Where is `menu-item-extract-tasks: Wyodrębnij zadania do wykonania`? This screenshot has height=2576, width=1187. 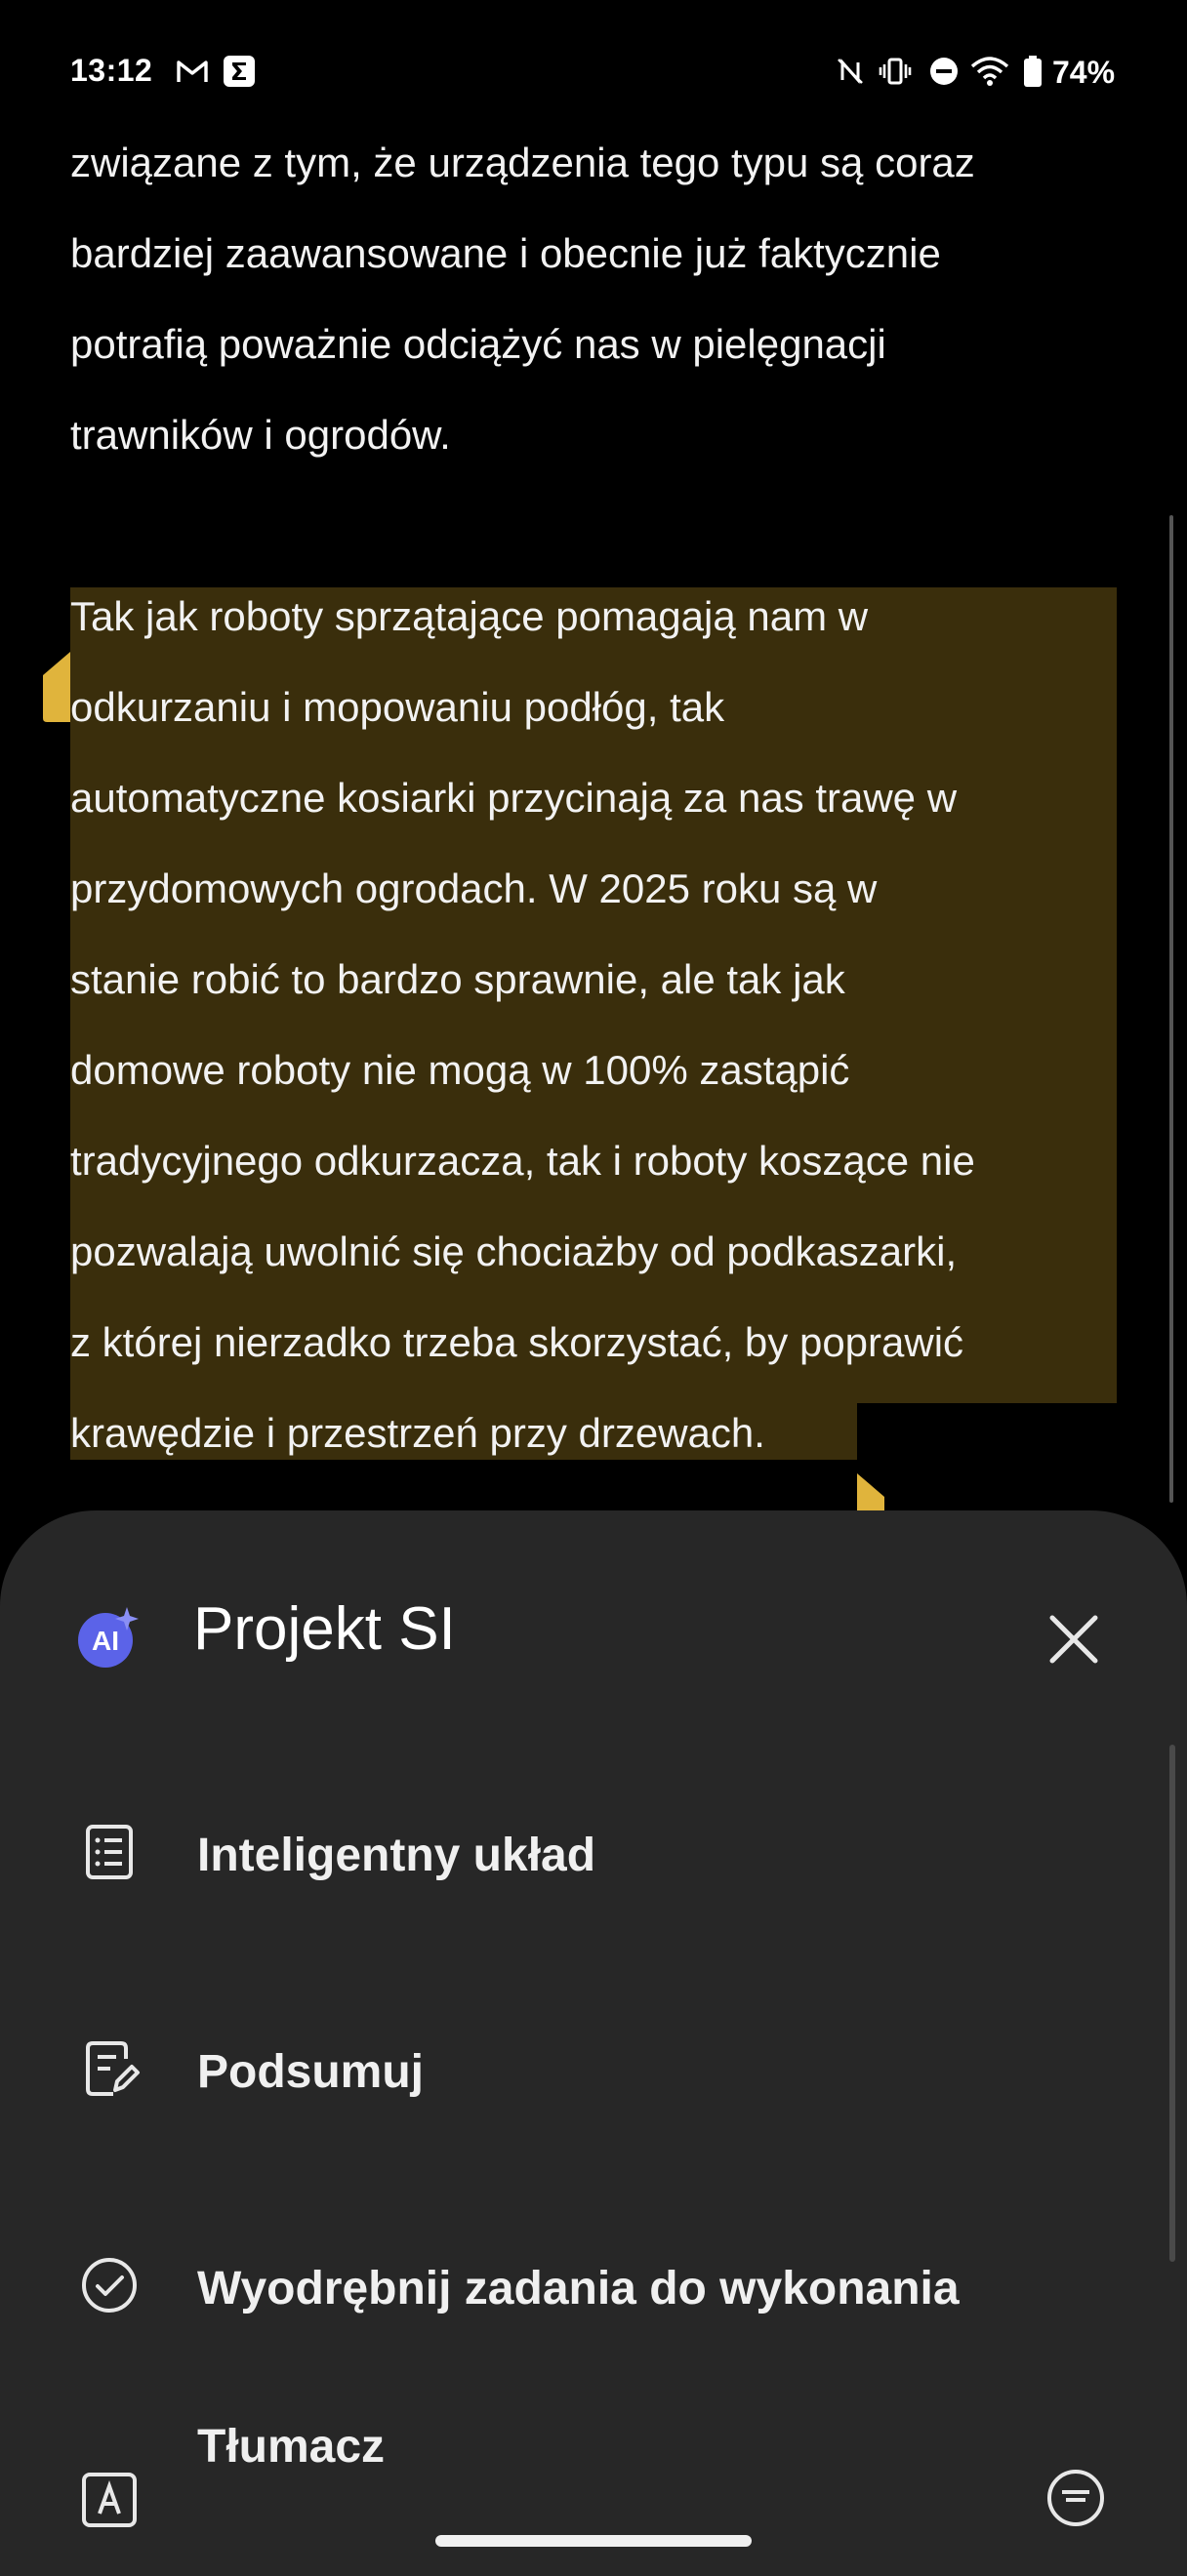
menu-item-extract-tasks: Wyodrębnij zadania do wykonania is located at coordinates (571, 2285).